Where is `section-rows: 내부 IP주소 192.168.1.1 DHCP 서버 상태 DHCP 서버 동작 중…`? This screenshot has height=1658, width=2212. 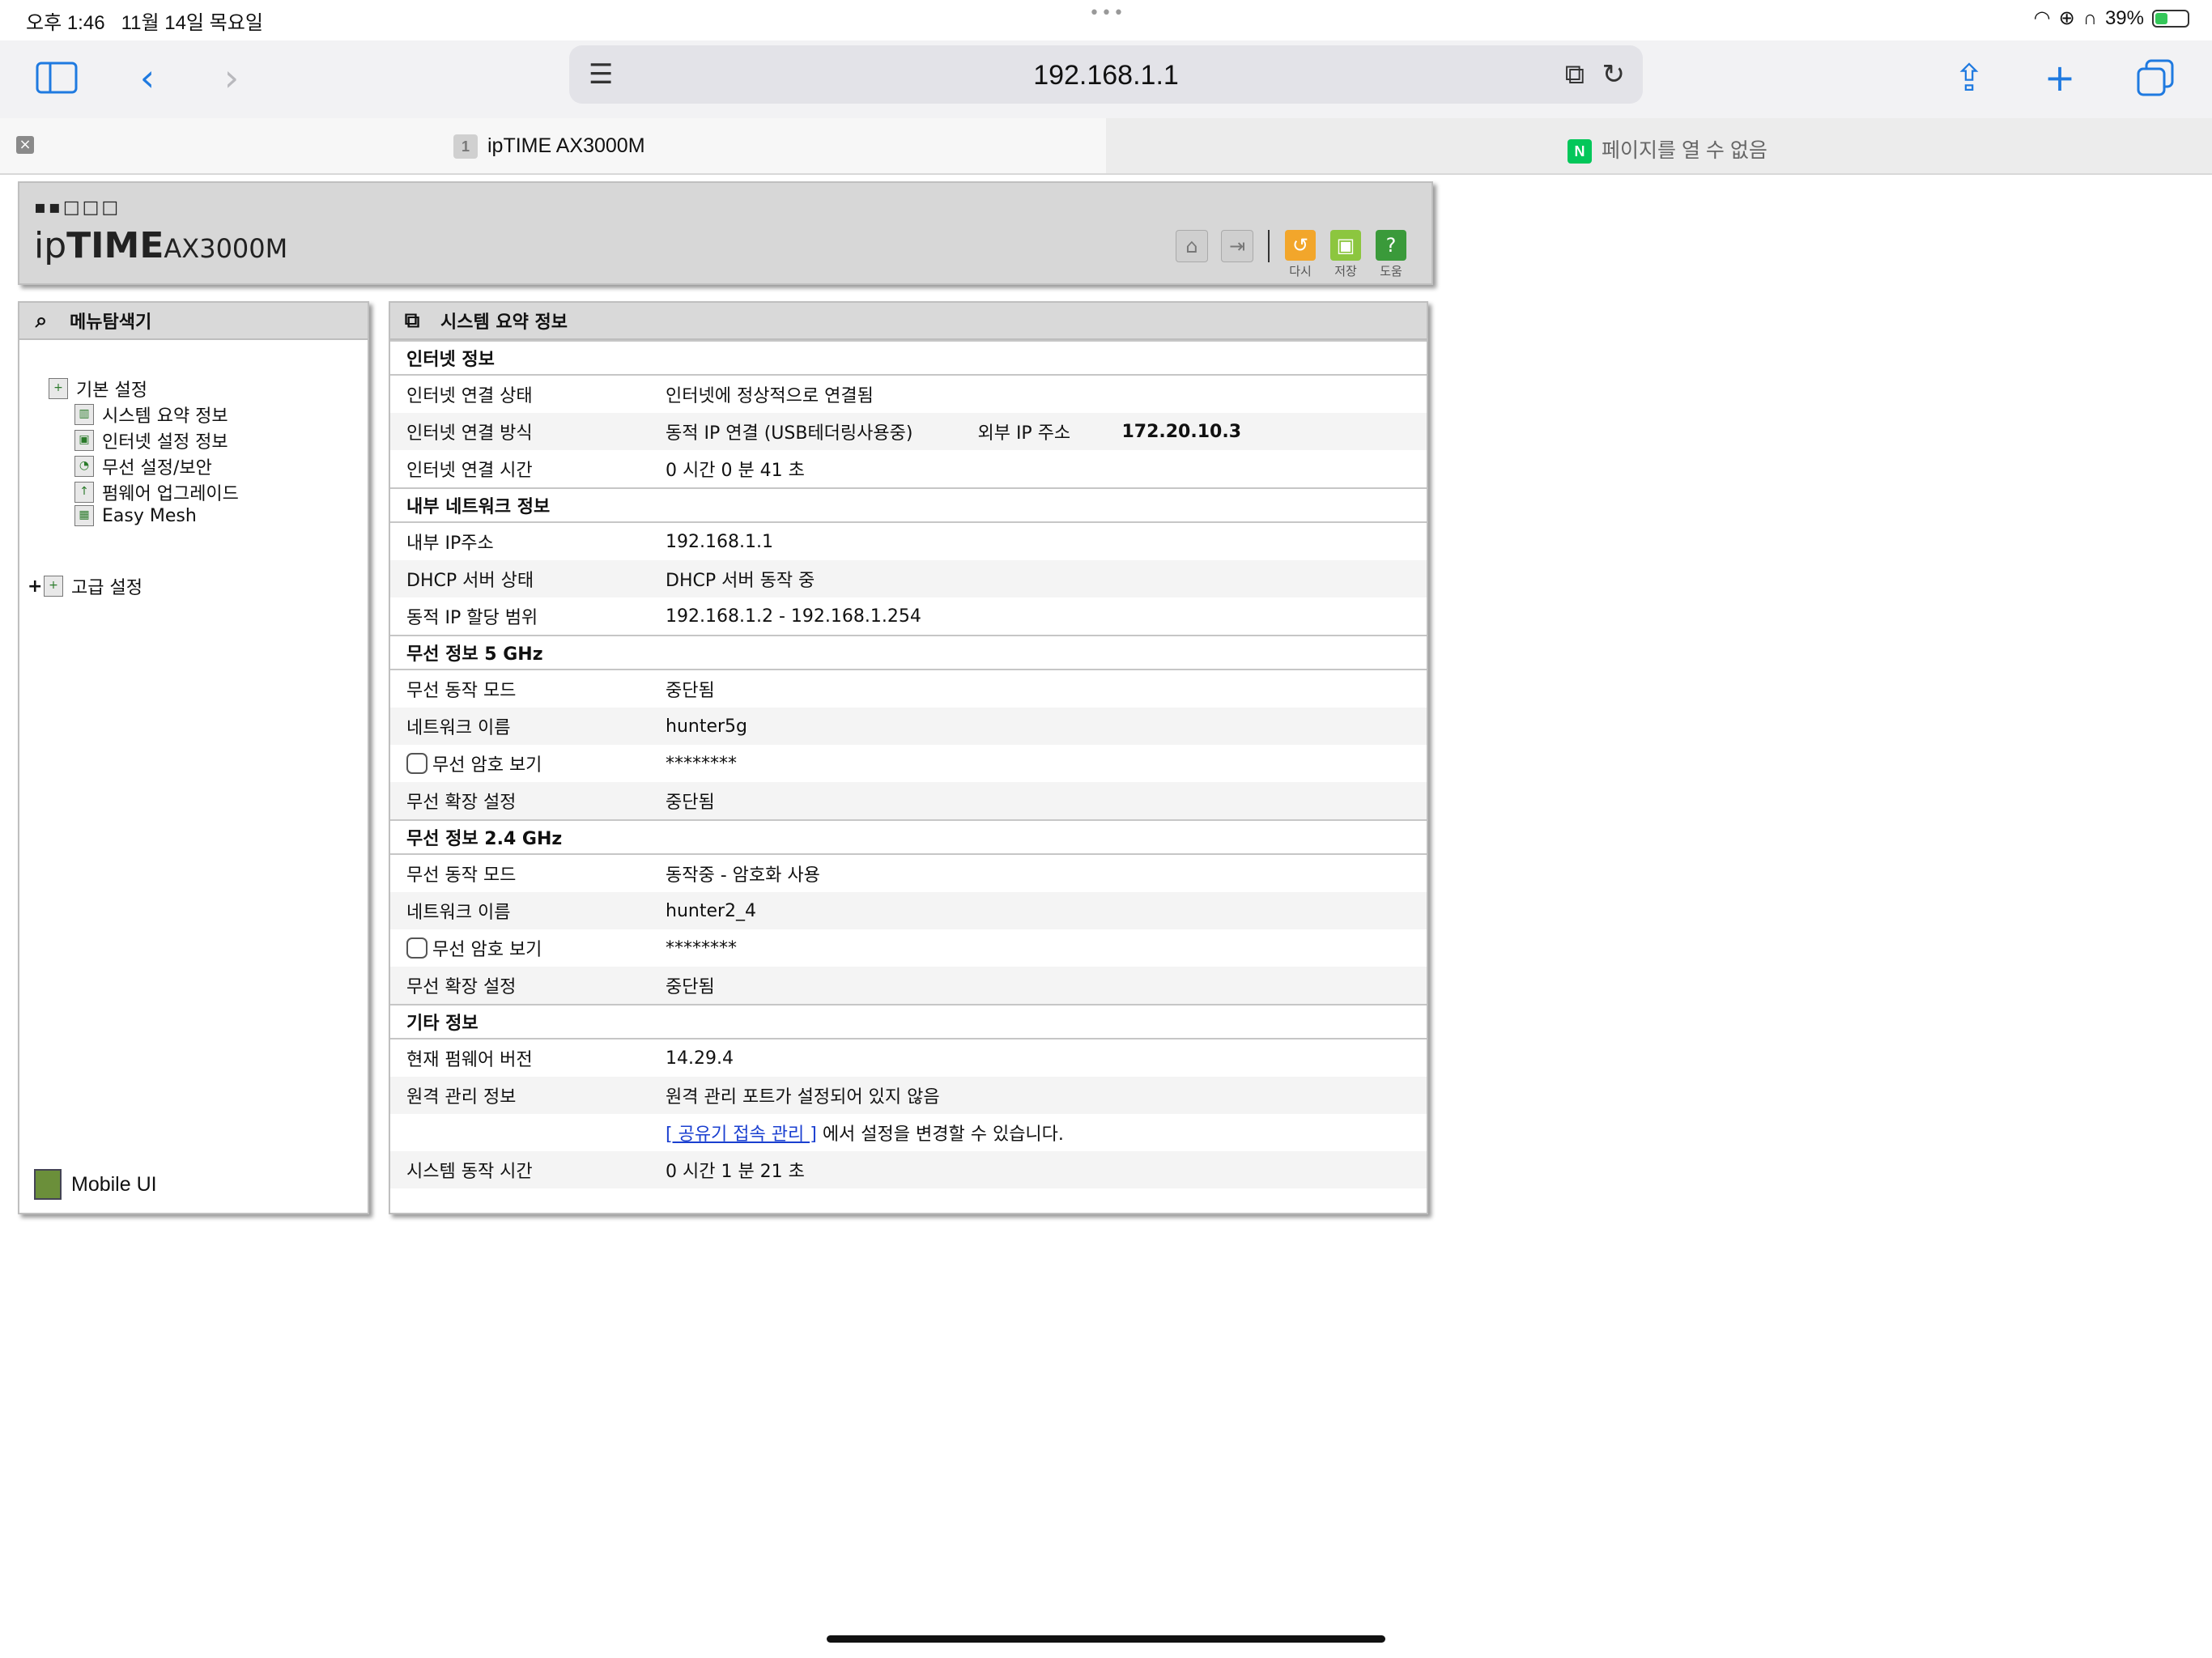
section-rows: 내부 IP주소 192.168.1.1 DHCP 서버 상태 DHCP 서버 동작 중… is located at coordinates (909, 579).